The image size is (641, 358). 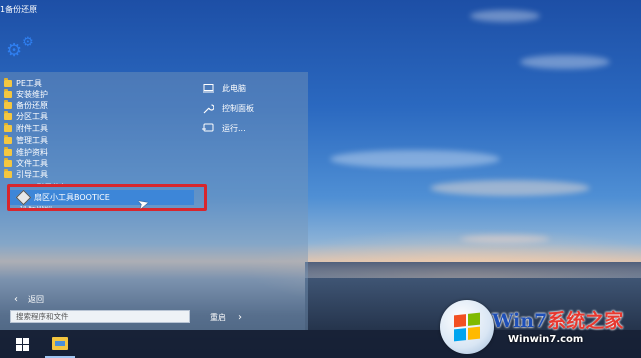 I want to click on folder-item-backup-restore: 备份还原, so click(x=64, y=105).